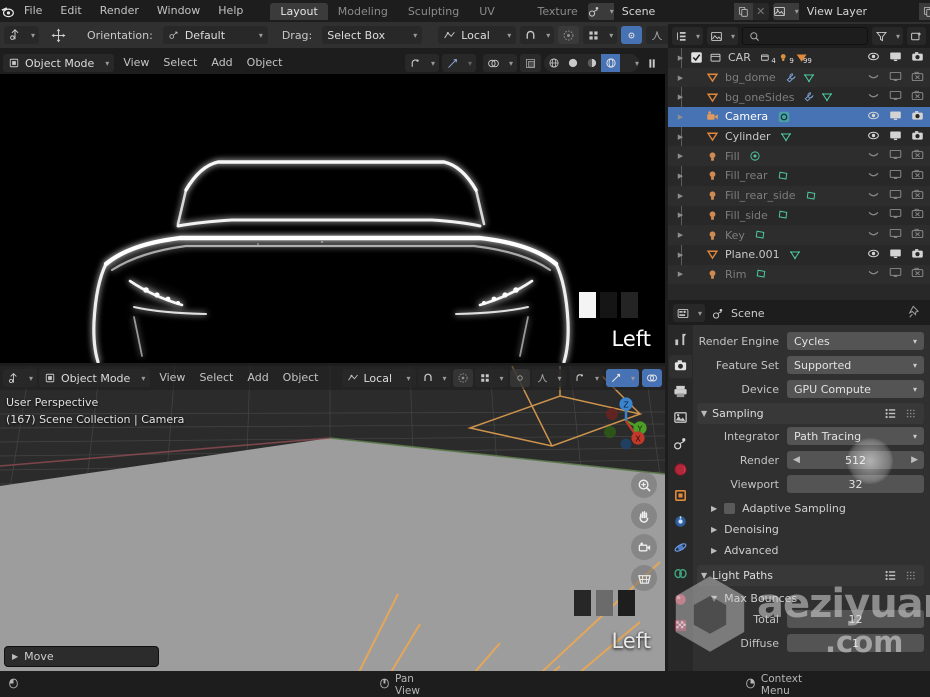  Describe the element at coordinates (119, 11) in the screenshot. I see `menu-render: Render` at that location.